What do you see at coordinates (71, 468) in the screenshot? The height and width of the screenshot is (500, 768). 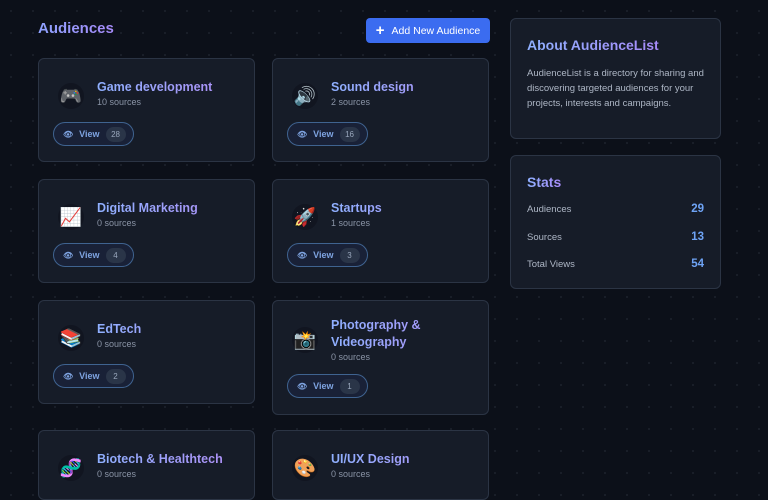 I see `dna-icon: 🧬` at bounding box center [71, 468].